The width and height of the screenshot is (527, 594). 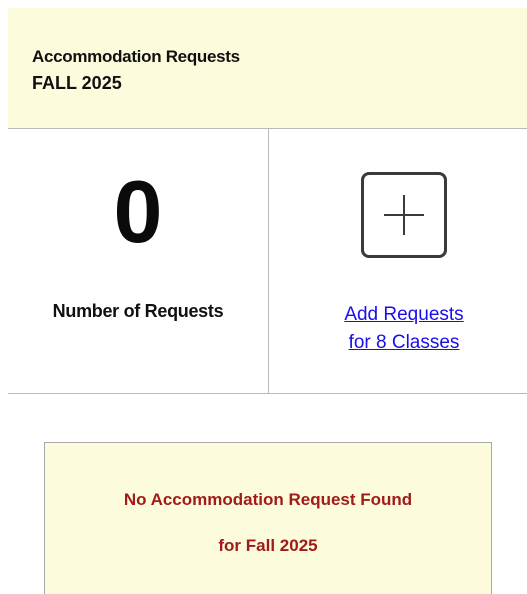 I want to click on add-requests-link-line2: for 8 Classes, so click(x=404, y=343).